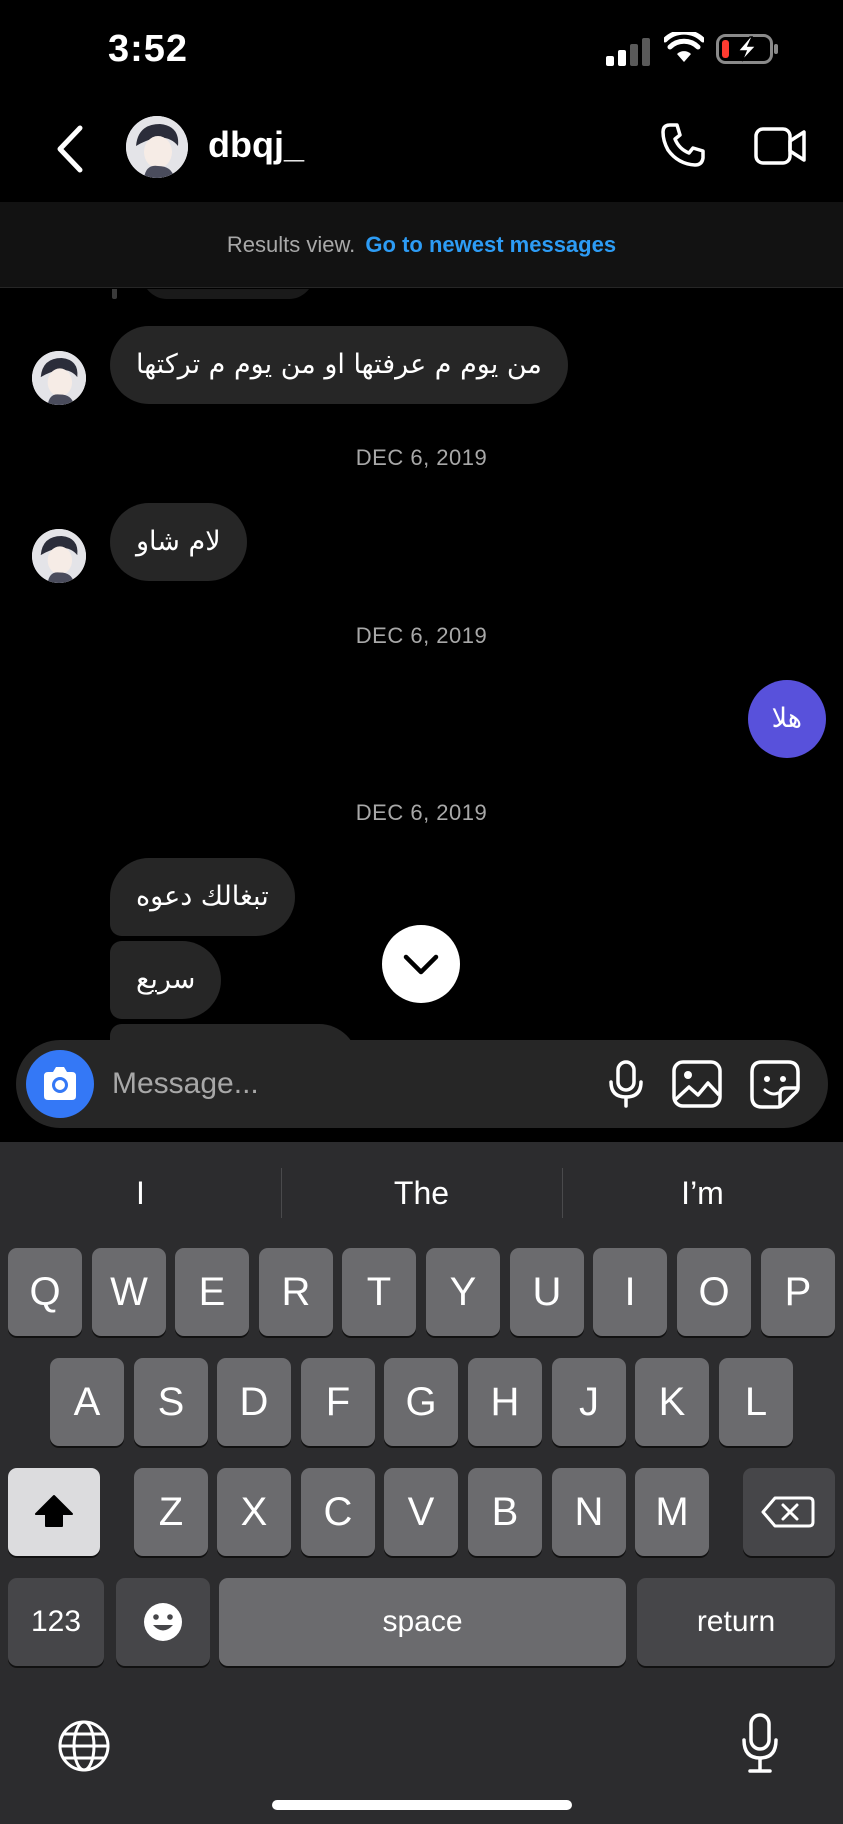 Image resolution: width=843 pixels, height=1824 pixels. What do you see at coordinates (84, 1746) in the screenshot?
I see `globe-icon` at bounding box center [84, 1746].